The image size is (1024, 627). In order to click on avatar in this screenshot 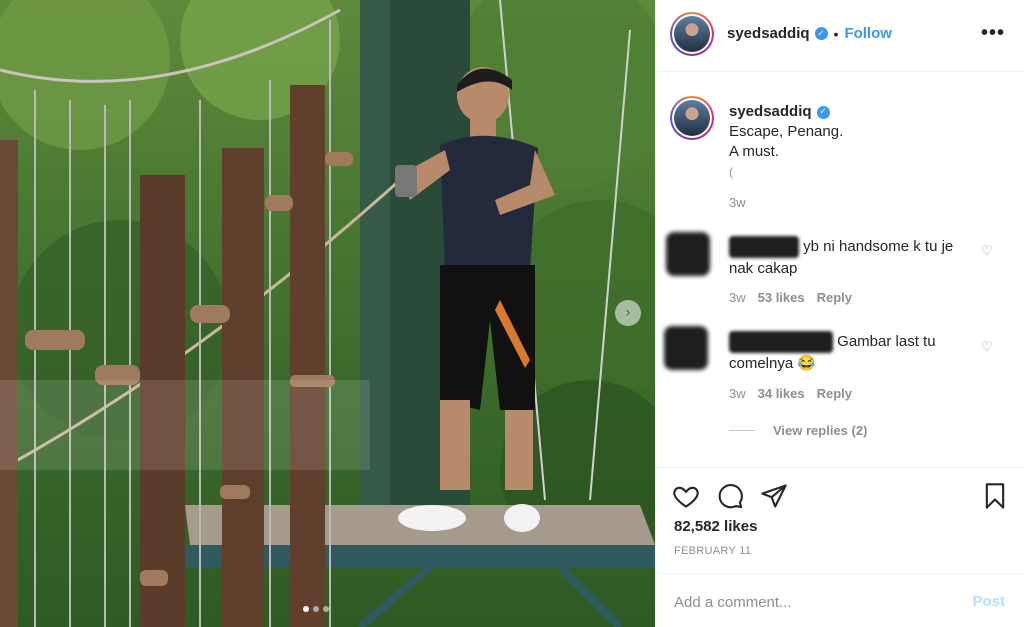, I will do `click(692, 34)`.